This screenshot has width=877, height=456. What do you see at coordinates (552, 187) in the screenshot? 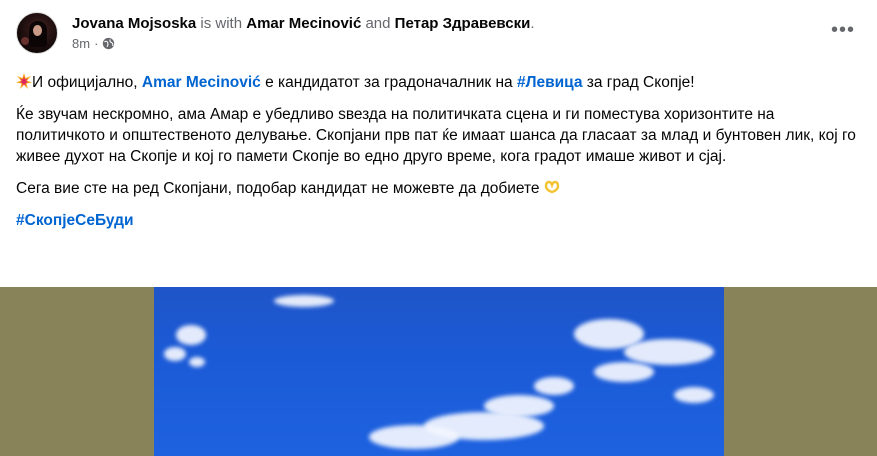
I see `heart-hands-icon` at bounding box center [552, 187].